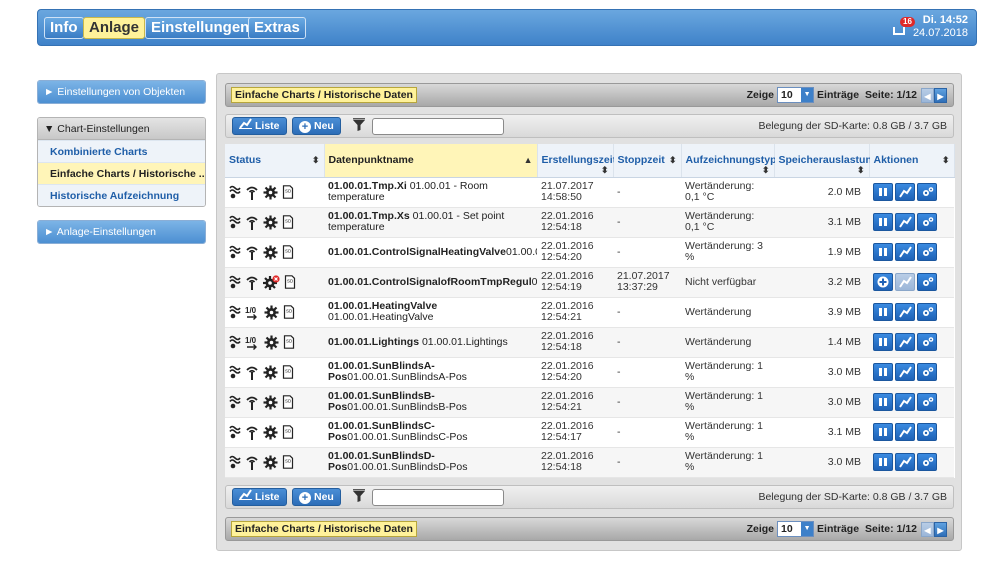  What do you see at coordinates (259, 126) in the screenshot?
I see `list-button: Liste` at bounding box center [259, 126].